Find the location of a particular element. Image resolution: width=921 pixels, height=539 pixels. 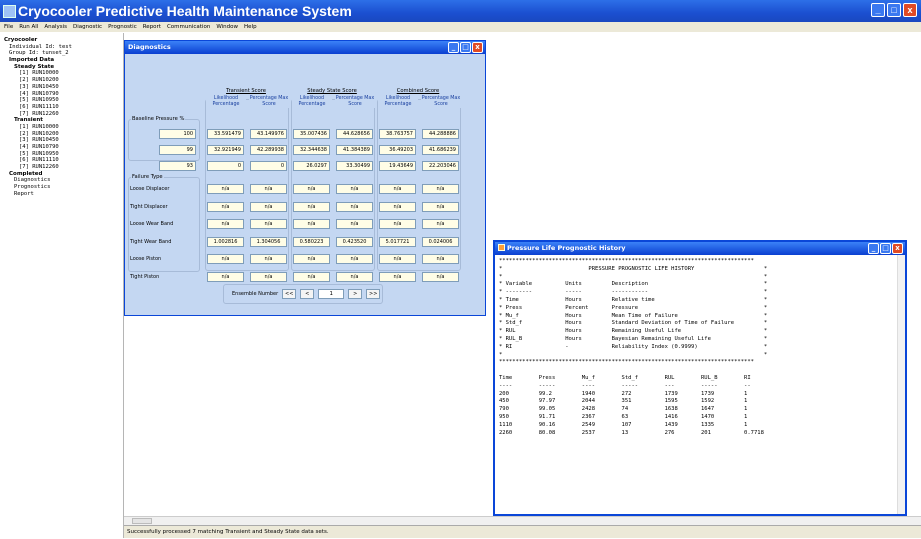

diagnostics-title: Diagnostics is located at coordinates (149, 47).